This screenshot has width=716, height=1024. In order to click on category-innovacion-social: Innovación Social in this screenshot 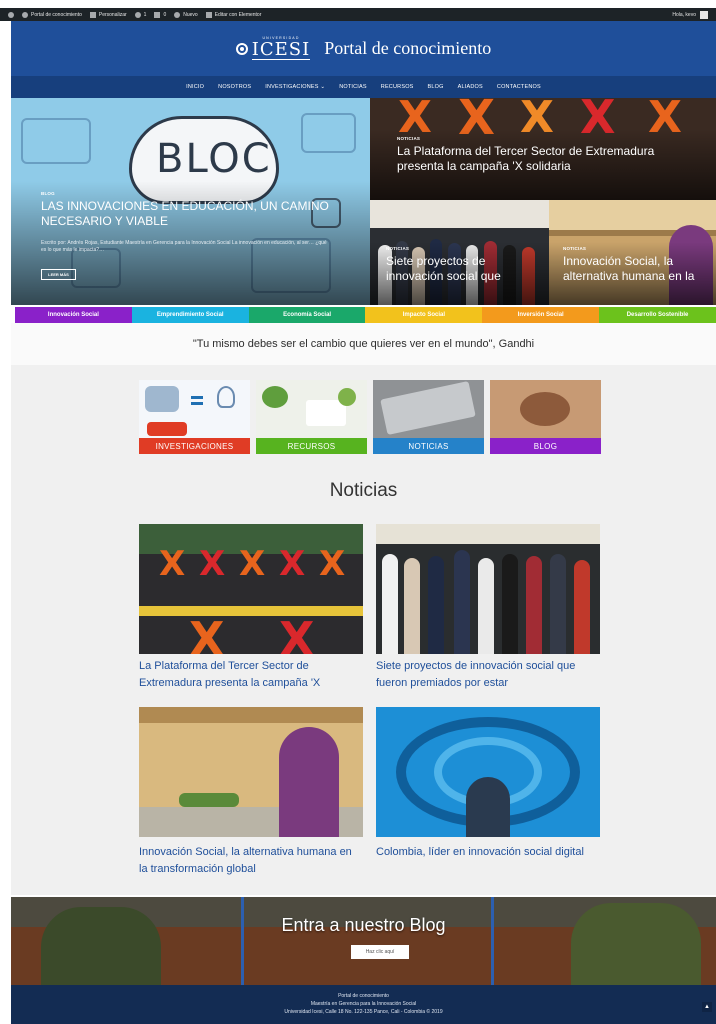, I will do `click(73, 315)`.